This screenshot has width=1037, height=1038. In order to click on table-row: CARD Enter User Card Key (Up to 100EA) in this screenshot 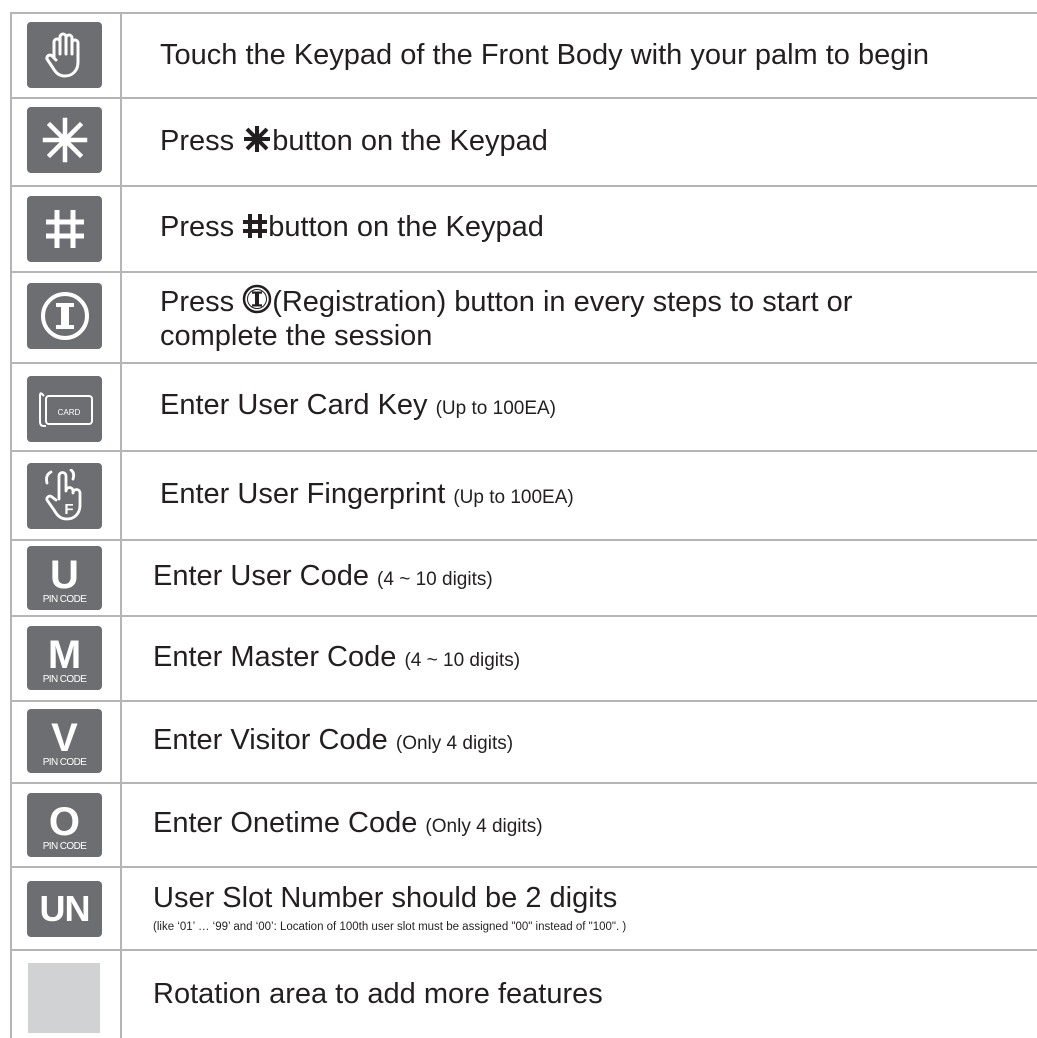, I will do `click(523, 407)`.